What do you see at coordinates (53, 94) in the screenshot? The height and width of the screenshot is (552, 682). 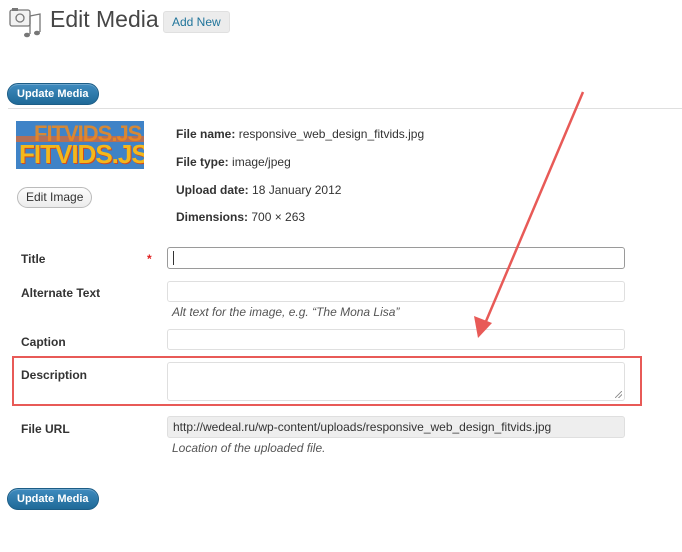 I see `update-media-button-top: Update Media` at bounding box center [53, 94].